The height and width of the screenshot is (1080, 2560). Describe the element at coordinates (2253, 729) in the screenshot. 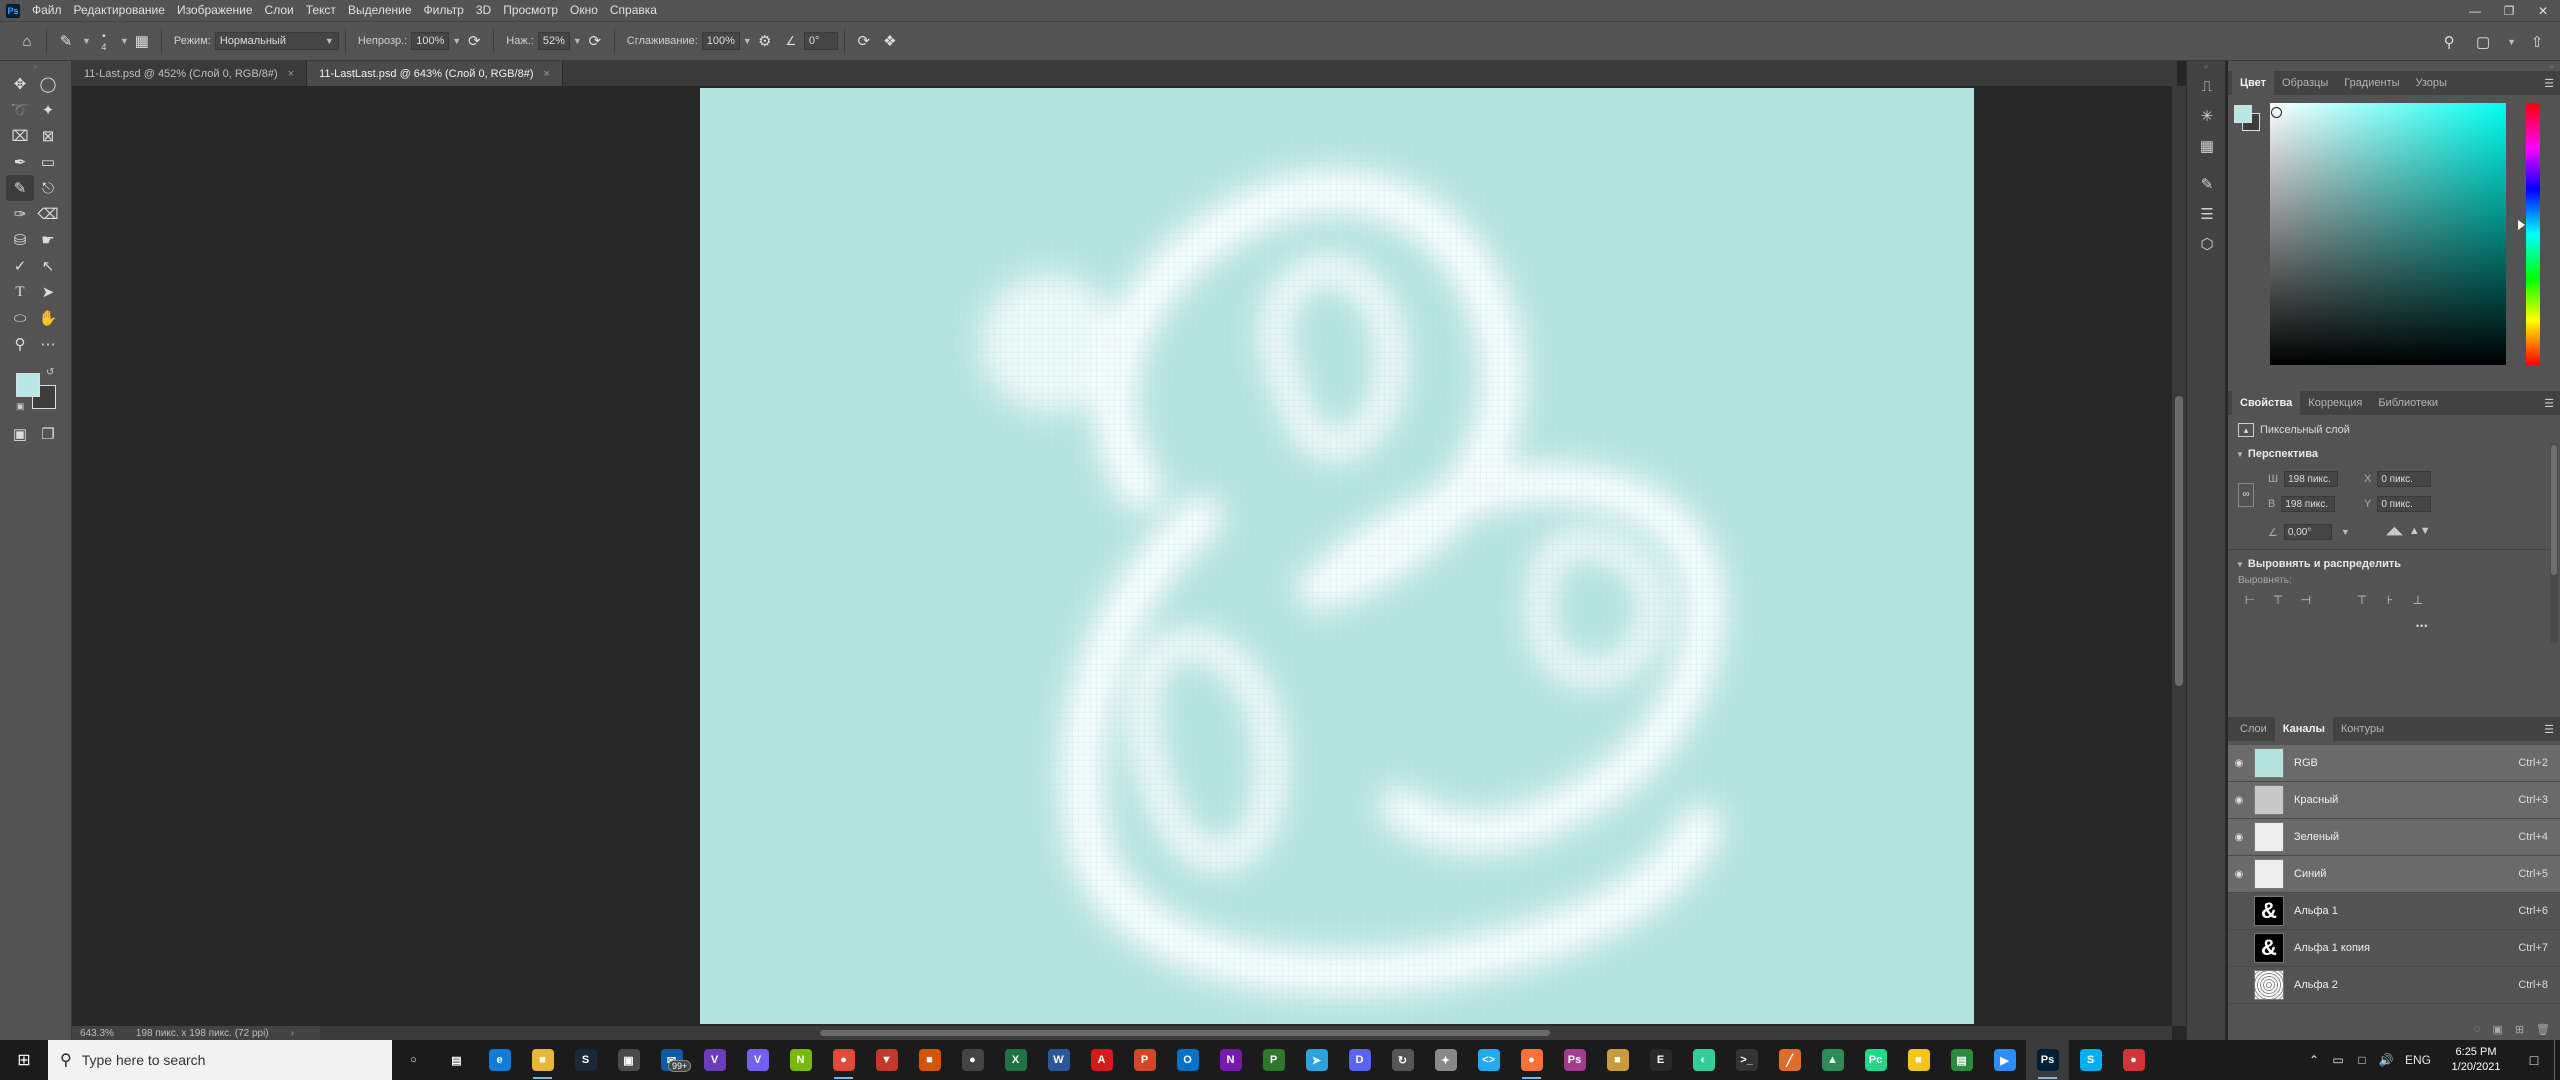

I see `panel-tab: Слои` at that location.